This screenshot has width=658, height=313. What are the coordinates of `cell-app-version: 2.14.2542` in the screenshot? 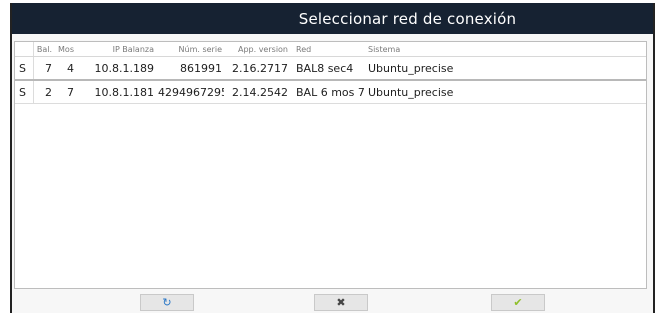 It's located at (257, 92).